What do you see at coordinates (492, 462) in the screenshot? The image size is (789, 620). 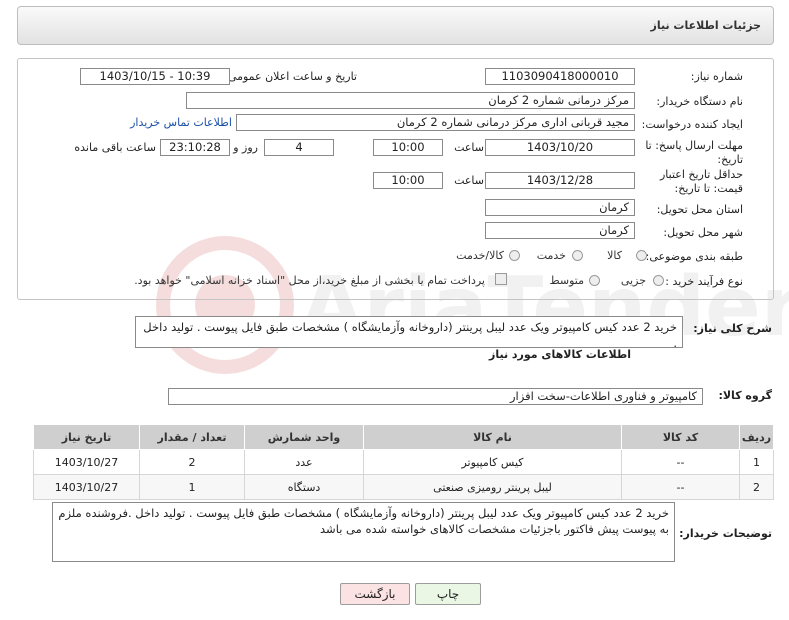 I see `cell-name: کیس کامپیوتر` at bounding box center [492, 462].